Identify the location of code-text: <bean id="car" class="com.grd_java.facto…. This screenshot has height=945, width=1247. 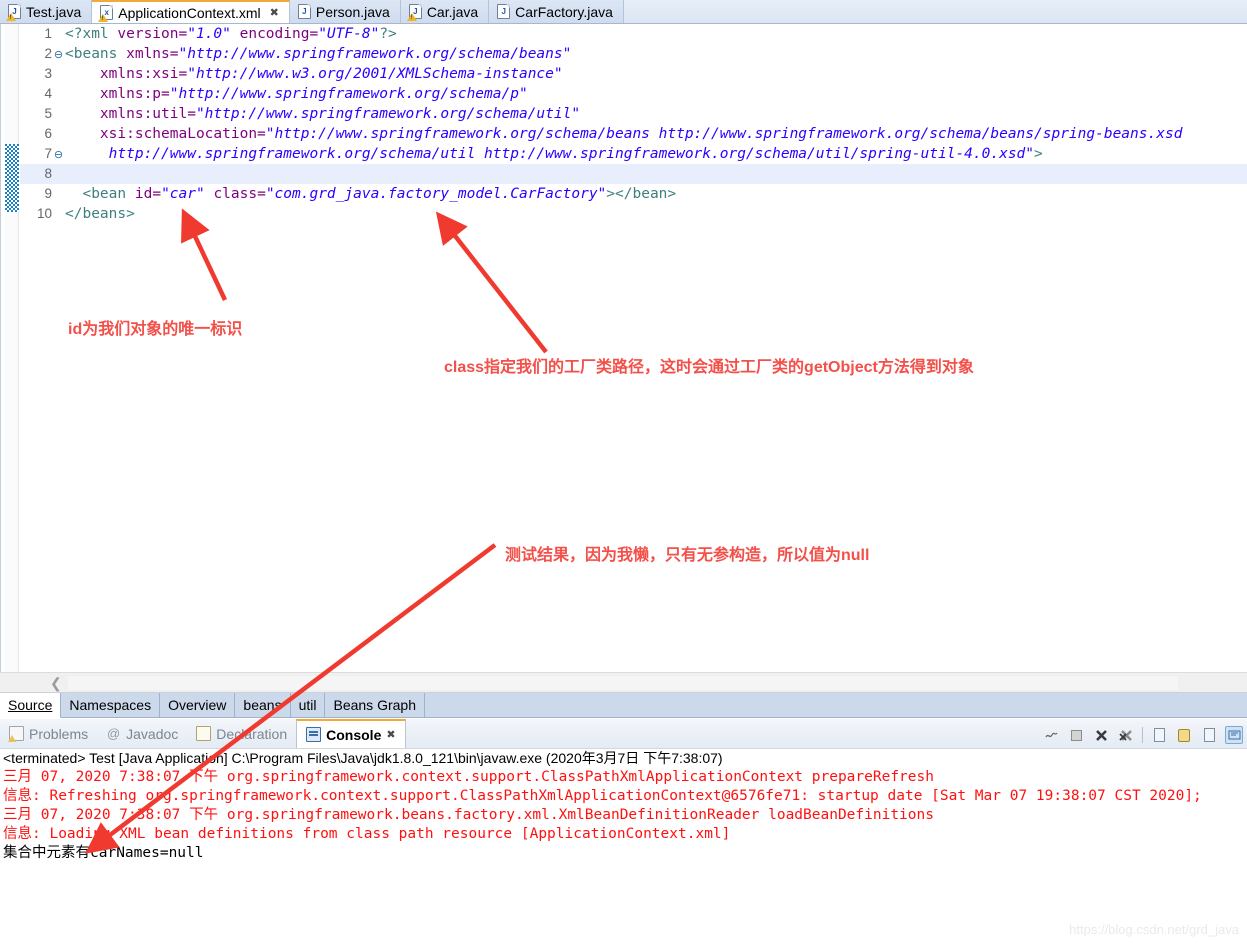
(379, 194).